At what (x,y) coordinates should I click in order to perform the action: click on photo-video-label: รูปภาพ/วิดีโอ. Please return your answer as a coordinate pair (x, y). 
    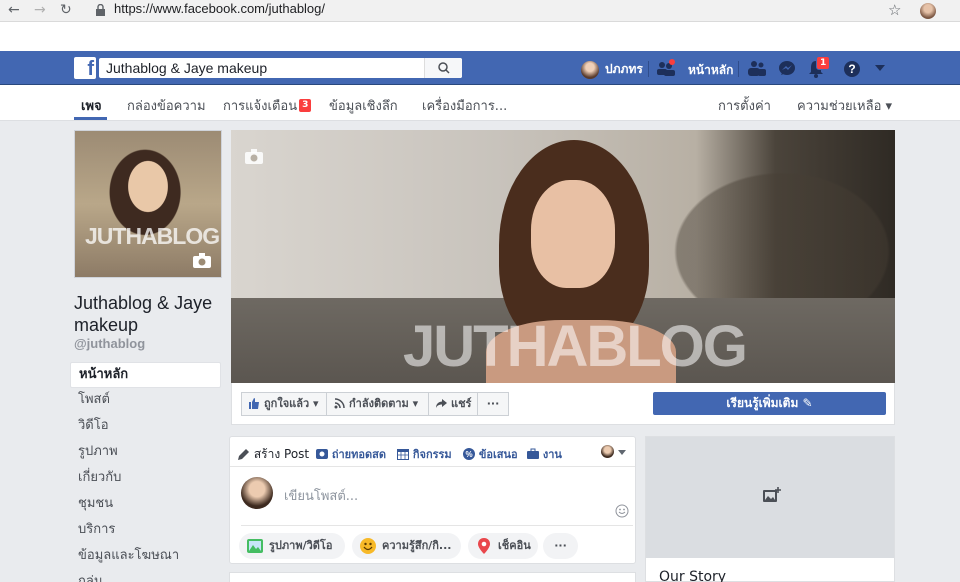
    Looking at the image, I should click on (301, 545).